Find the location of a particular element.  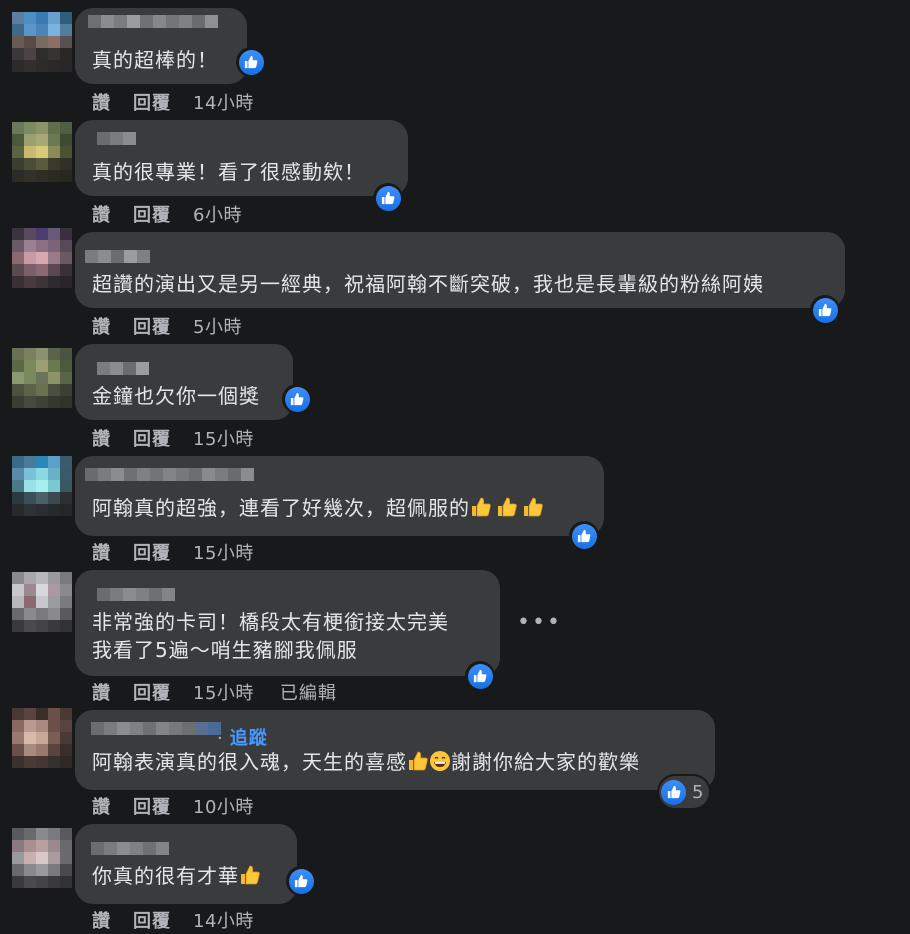

comment-text-content: 阿翰真的超強，連看了好幾次，超佩服的 is located at coordinates (281, 508).